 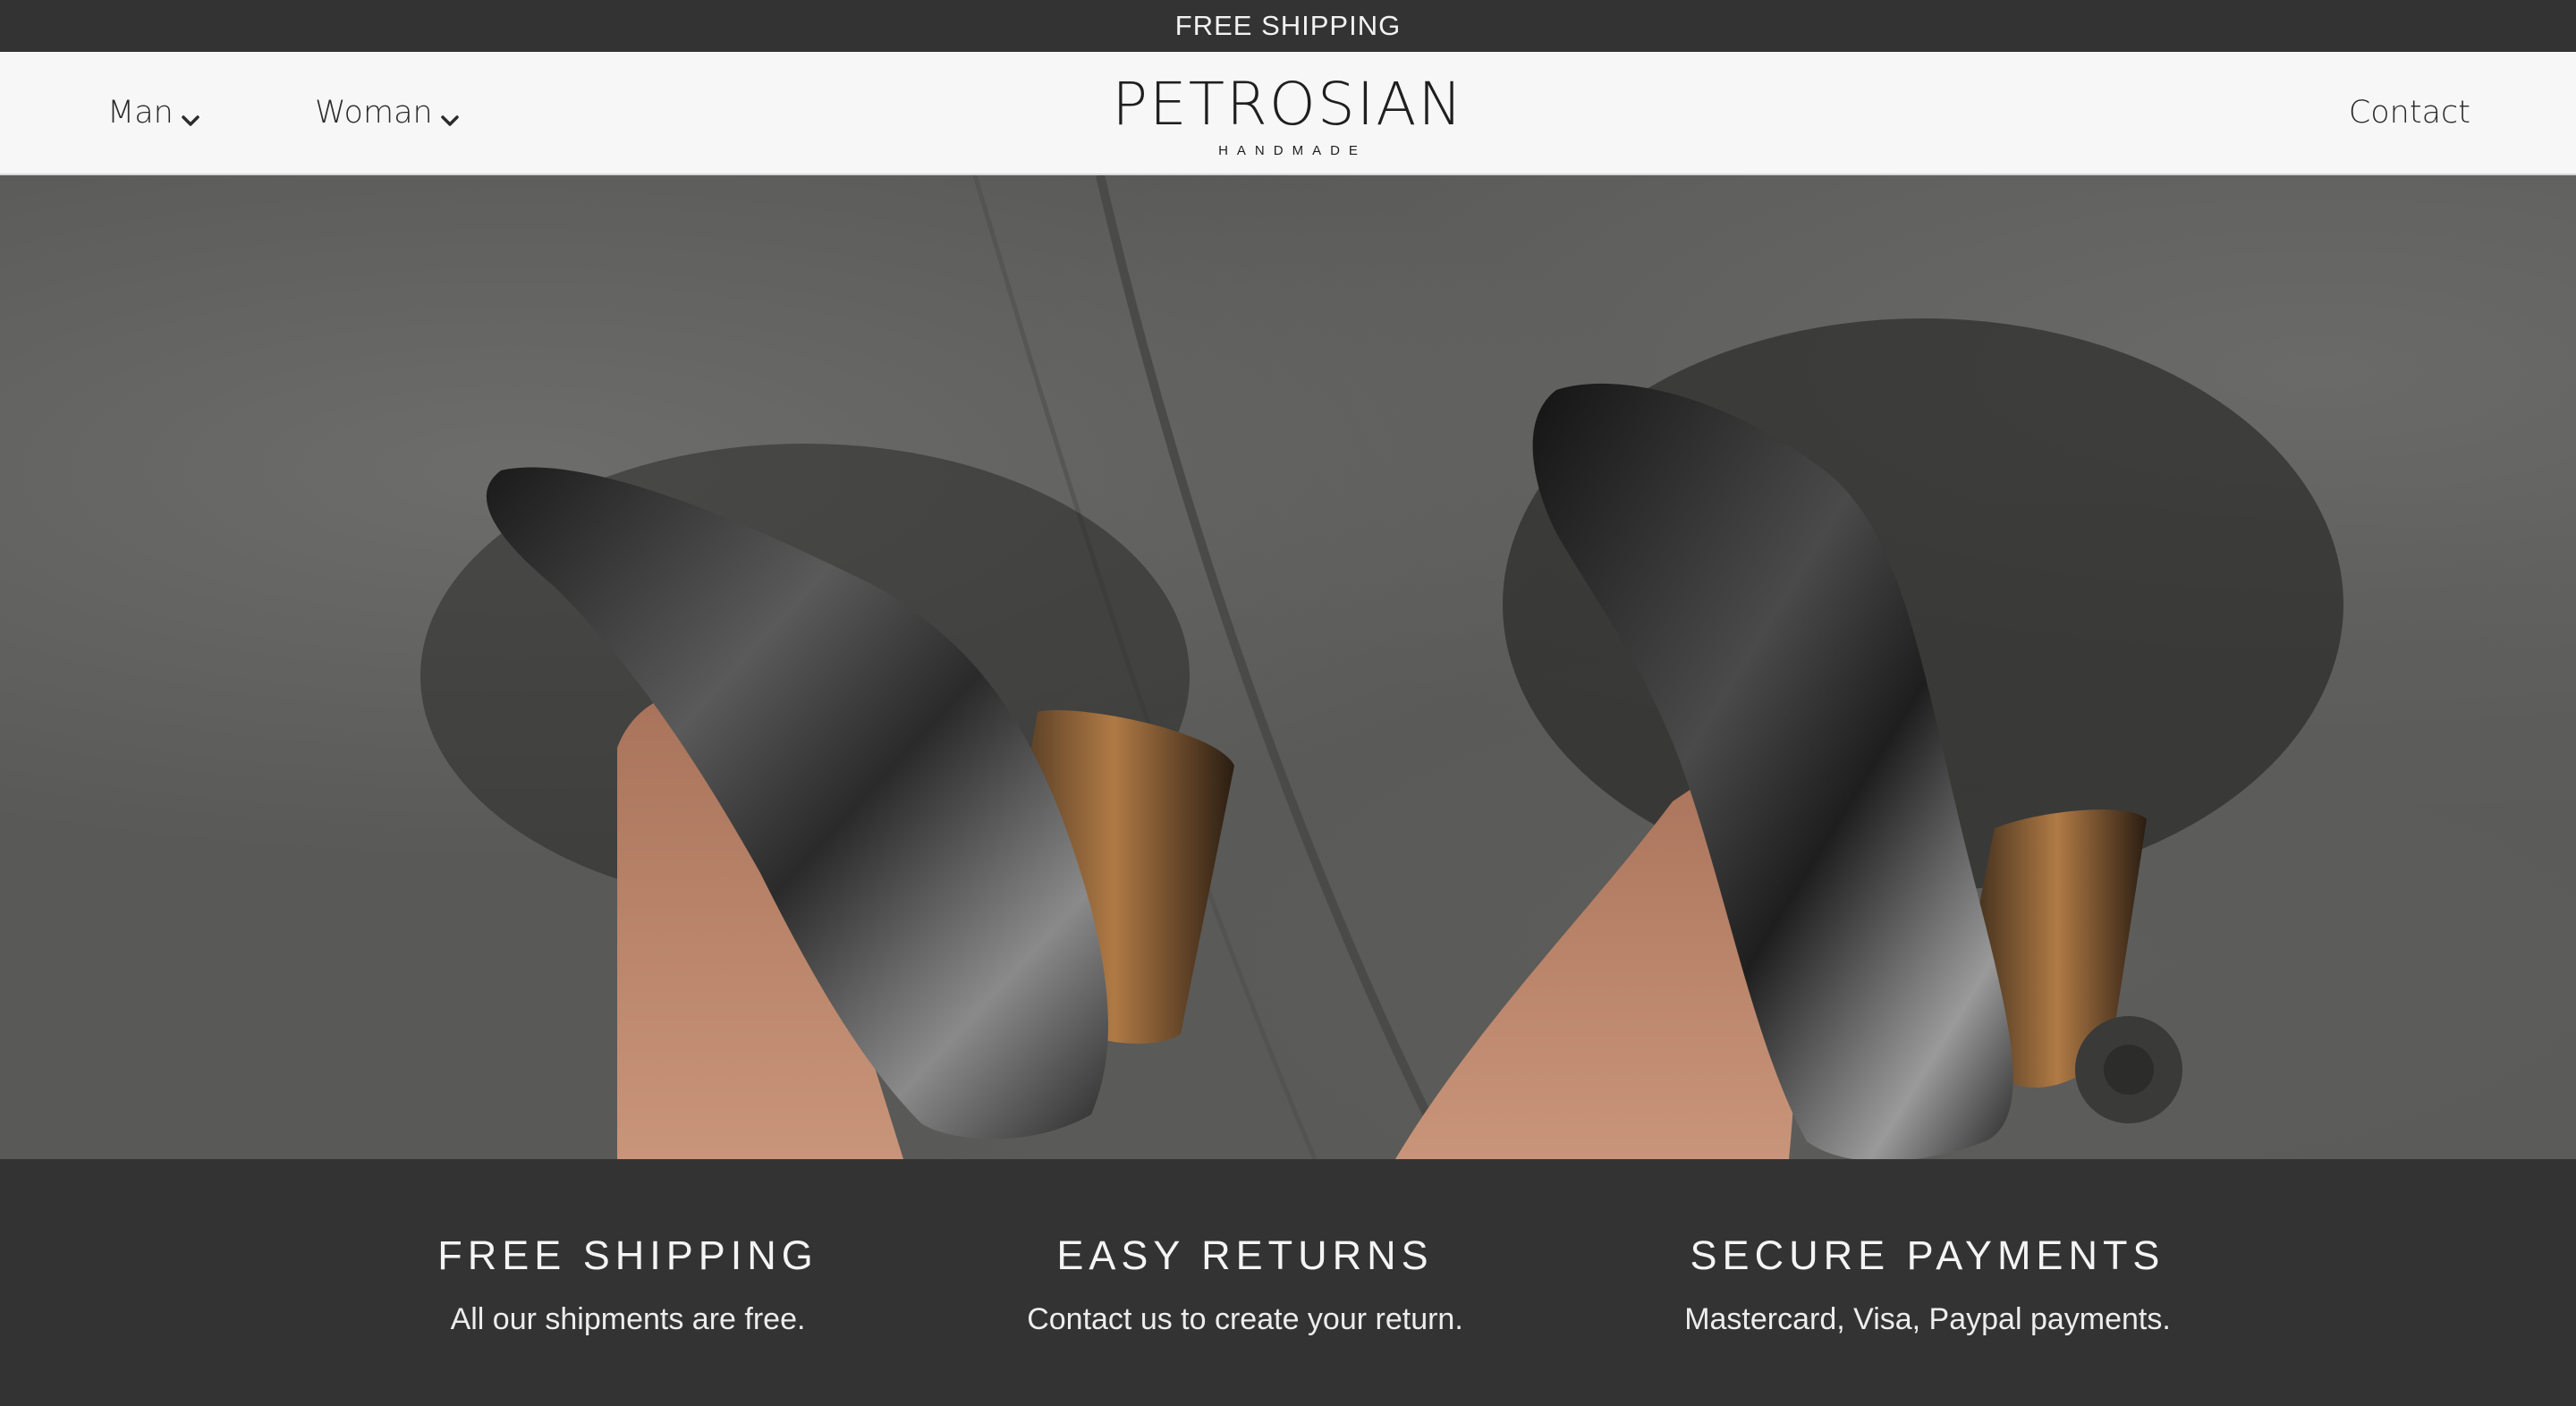 What do you see at coordinates (1927, 1255) in the screenshot?
I see `feature-title: SECURE PAYMENTS` at bounding box center [1927, 1255].